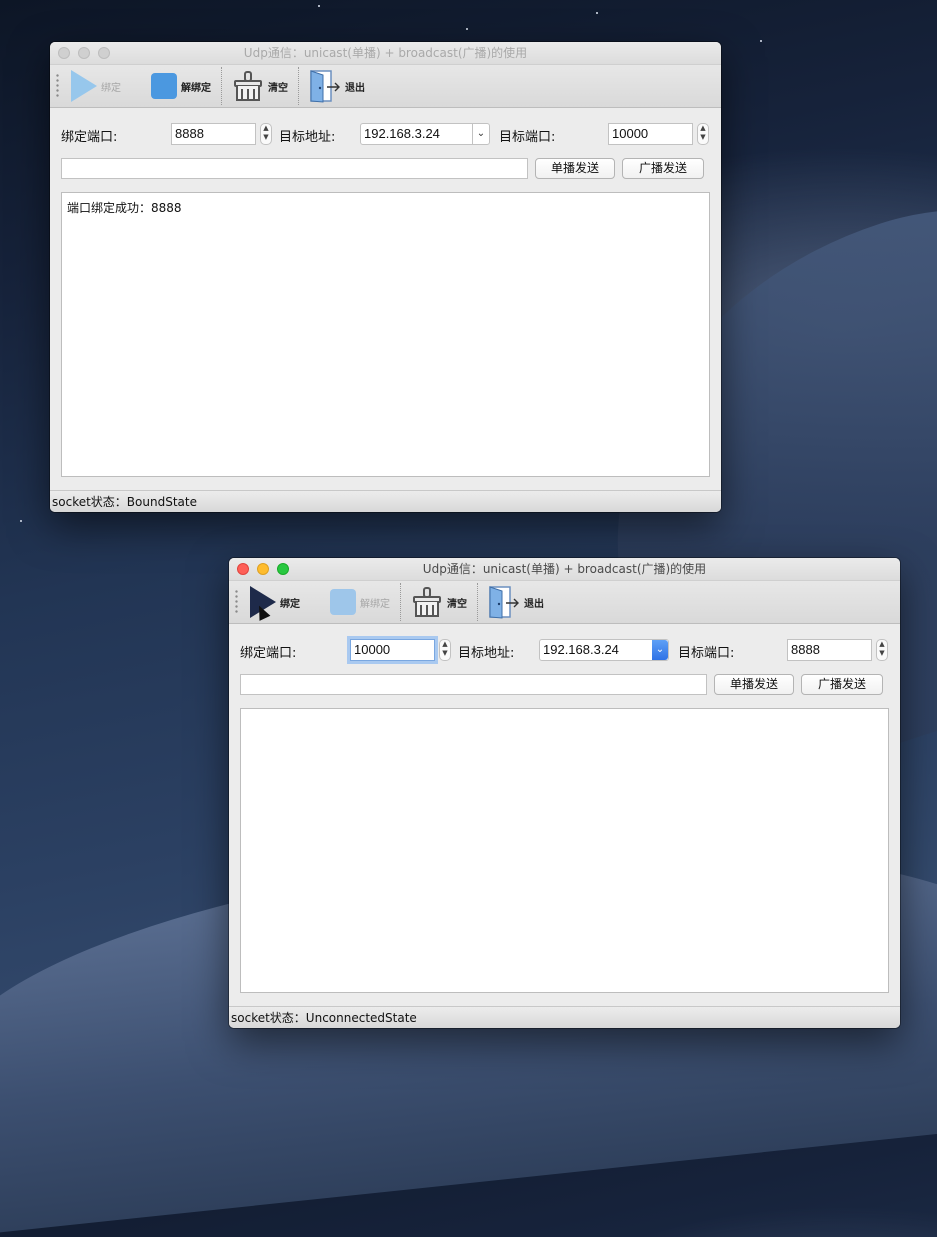  I want to click on status-bar: socket状态：BoundState, so click(385, 501).